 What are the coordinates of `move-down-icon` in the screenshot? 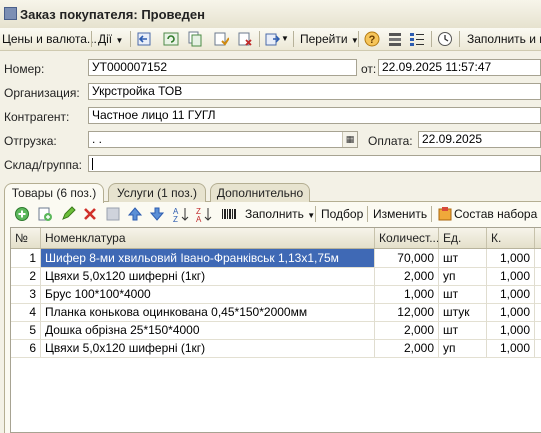 It's located at (157, 214).